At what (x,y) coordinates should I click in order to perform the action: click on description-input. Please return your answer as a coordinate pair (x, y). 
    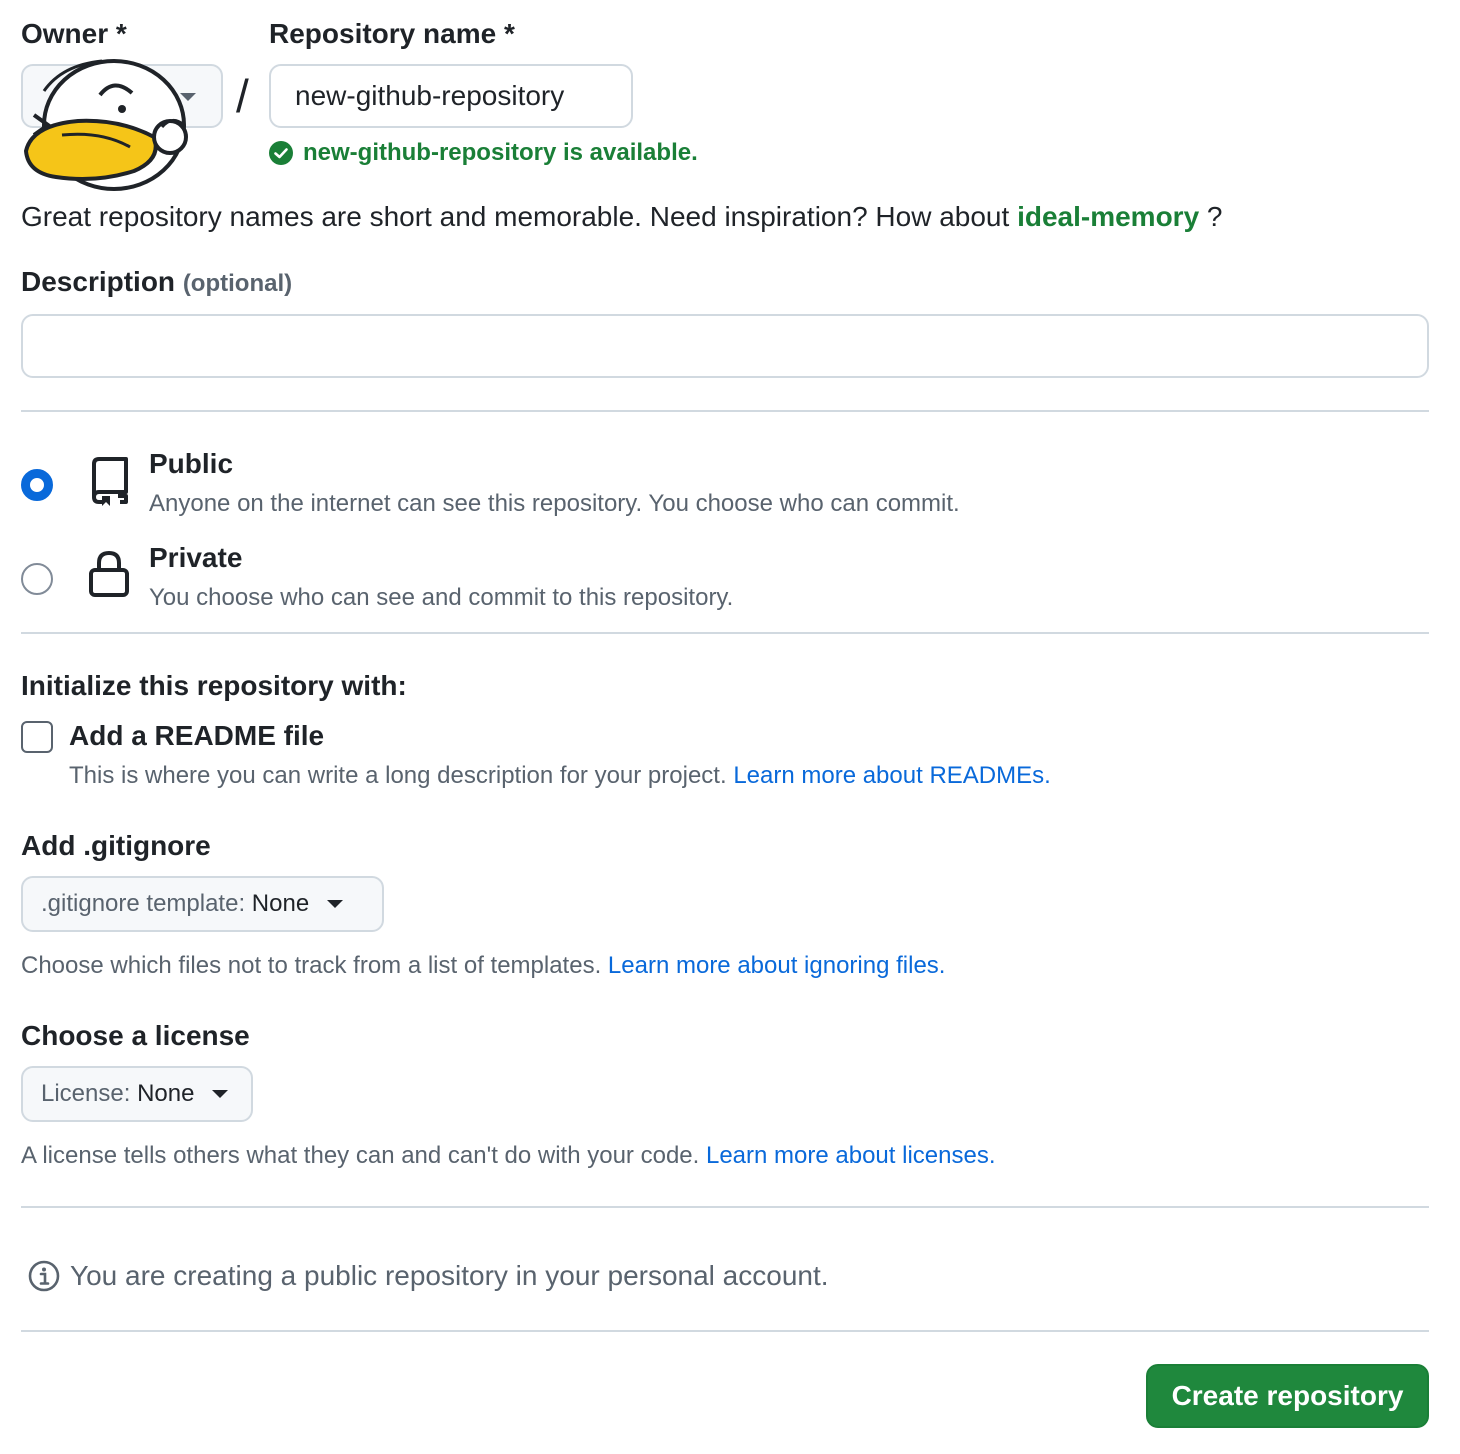
    Looking at the image, I should click on (725, 346).